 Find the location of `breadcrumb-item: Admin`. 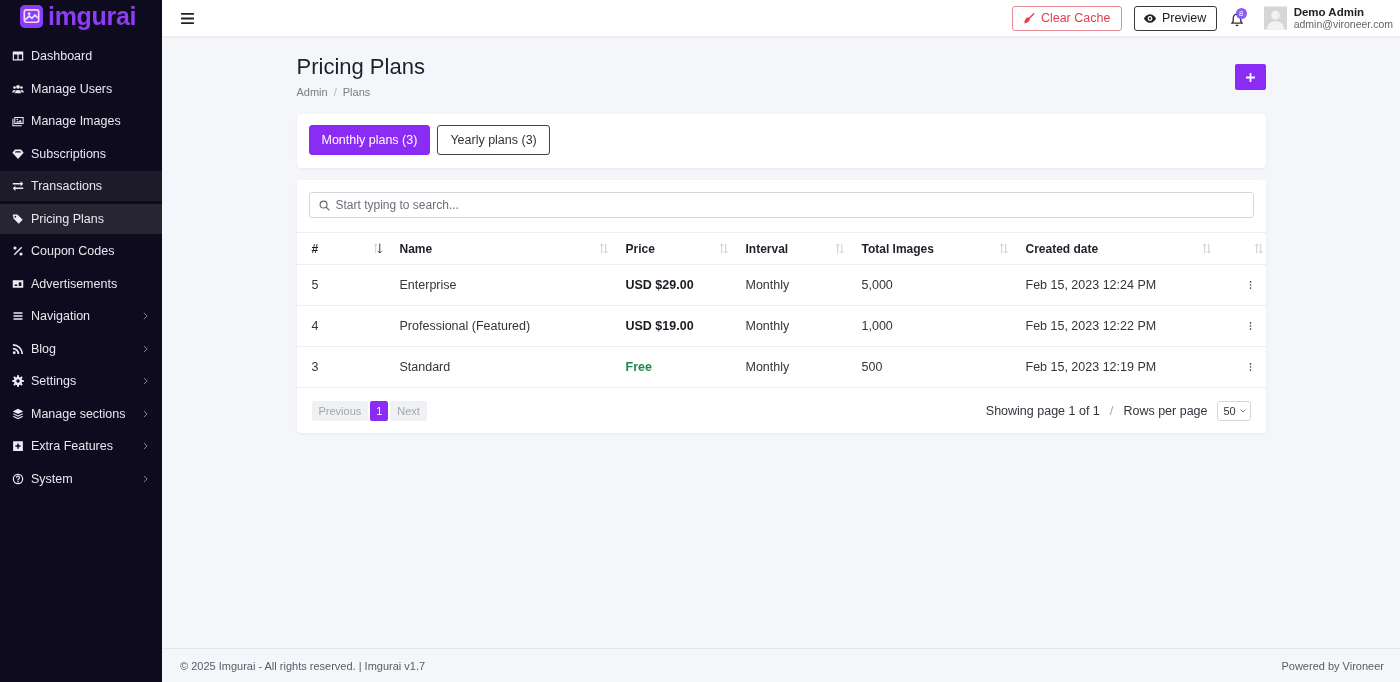

breadcrumb-item: Admin is located at coordinates (312, 92).